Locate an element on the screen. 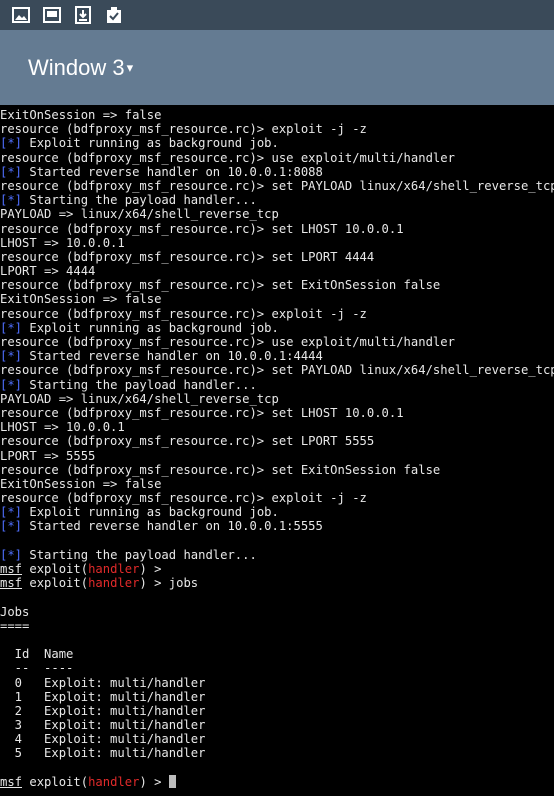 This screenshot has width=554, height=796. window-selector: Window 3 ▾ is located at coordinates (80, 68).